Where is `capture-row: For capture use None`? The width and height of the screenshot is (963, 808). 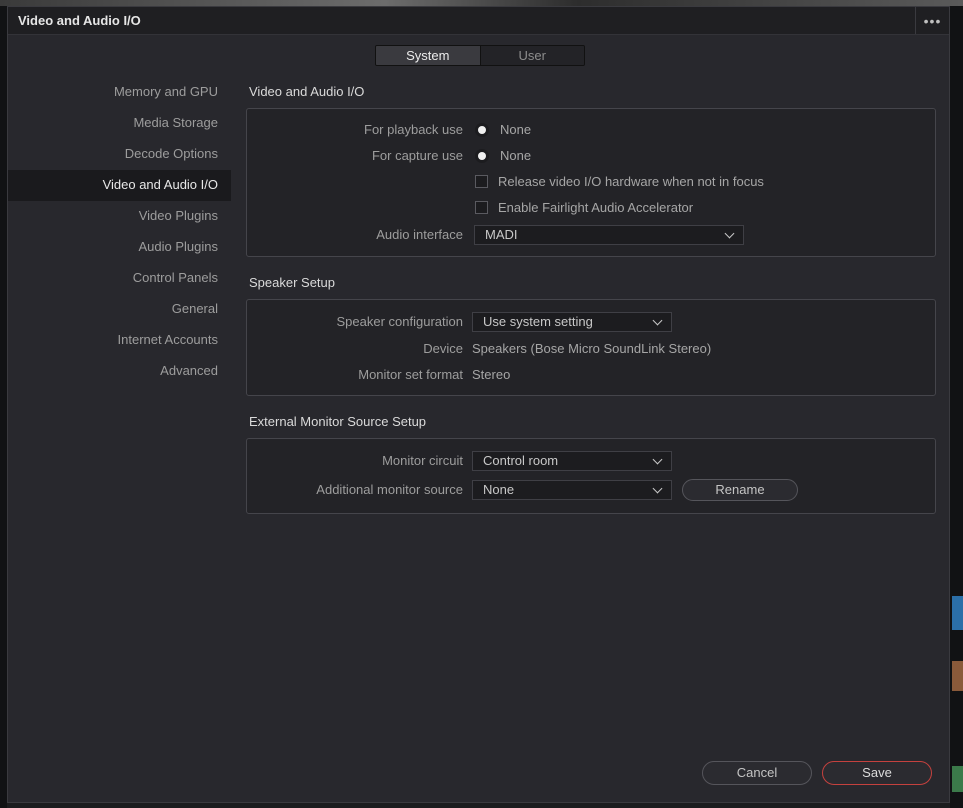 capture-row: For capture use None is located at coordinates (591, 156).